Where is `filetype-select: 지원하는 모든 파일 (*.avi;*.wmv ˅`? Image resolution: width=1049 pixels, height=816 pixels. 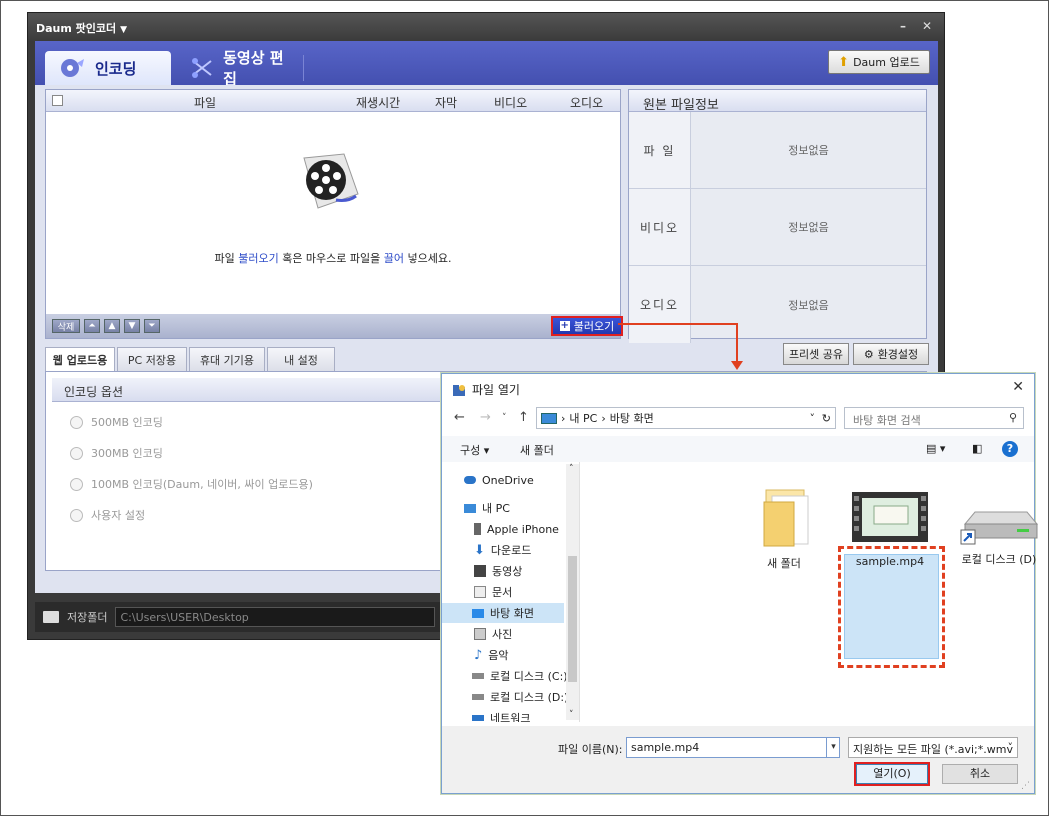 filetype-select: 지원하는 모든 파일 (*.avi;*.wmv ˅ is located at coordinates (933, 747).